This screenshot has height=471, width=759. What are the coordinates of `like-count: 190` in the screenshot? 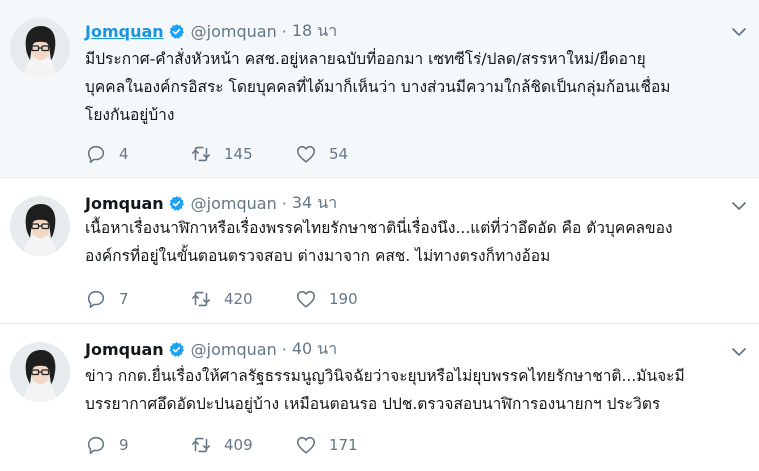 It's located at (343, 299).